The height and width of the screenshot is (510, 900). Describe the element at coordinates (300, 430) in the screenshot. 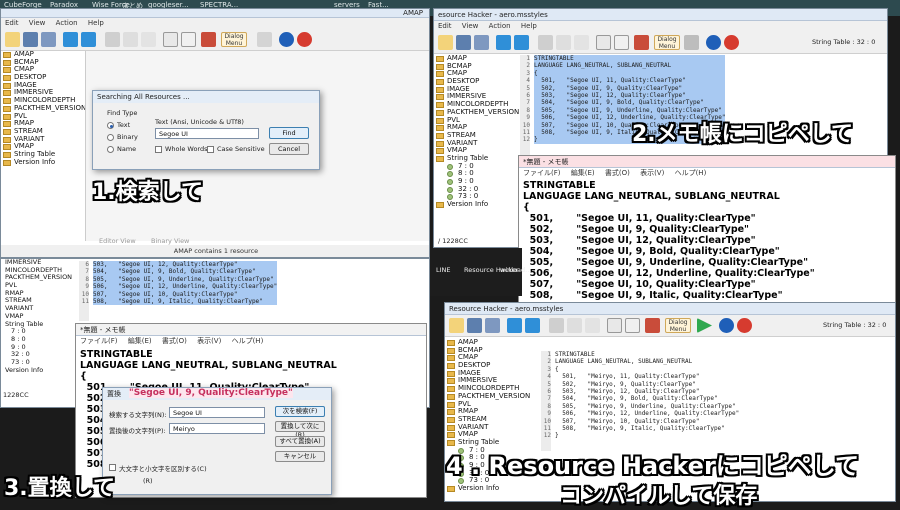

I see `replace-next-button: 置換して次に(R)` at that location.